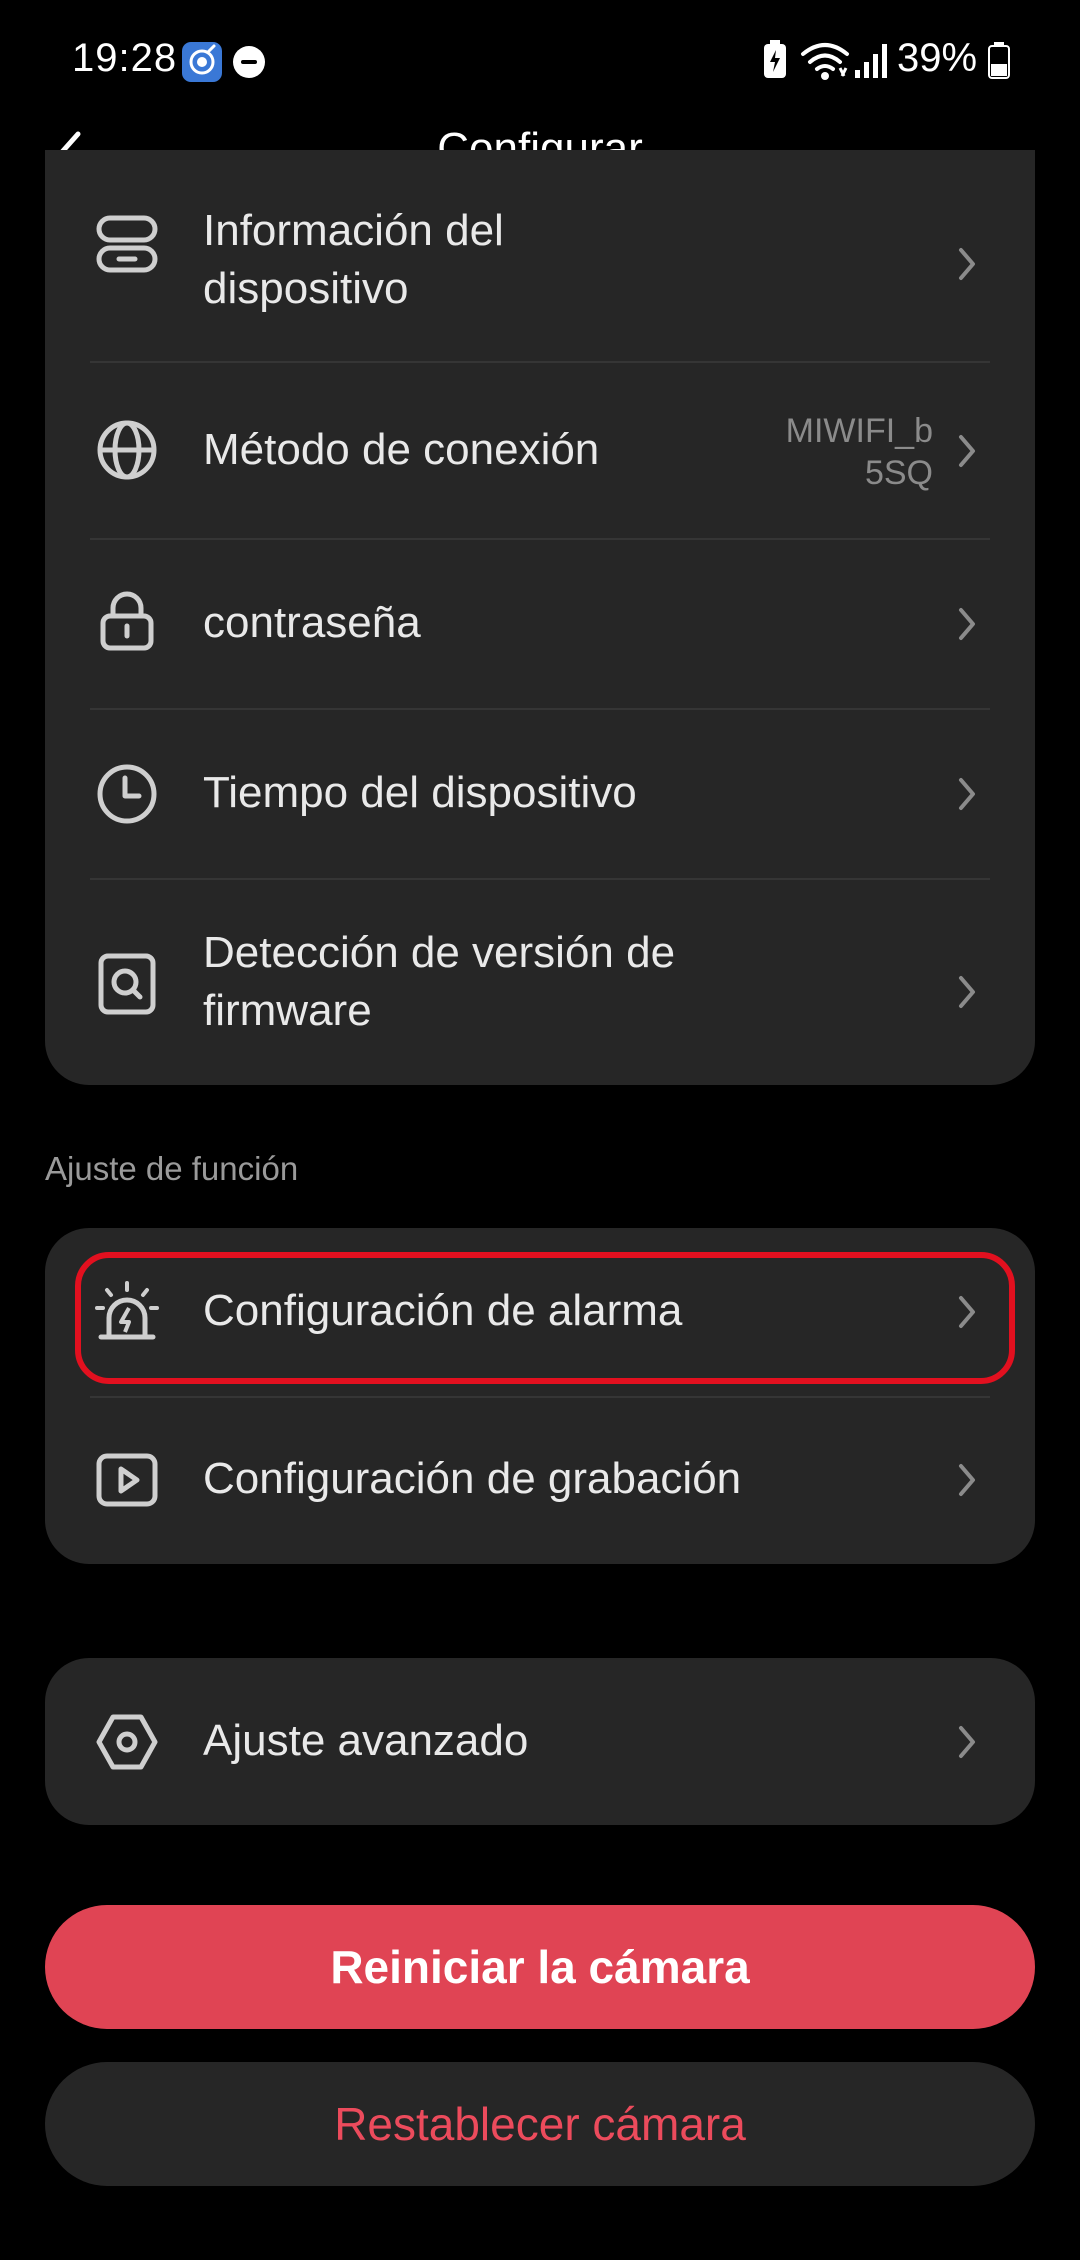  Describe the element at coordinates (401, 449) in the screenshot. I see `connection-method-label: Método de conexión` at that location.